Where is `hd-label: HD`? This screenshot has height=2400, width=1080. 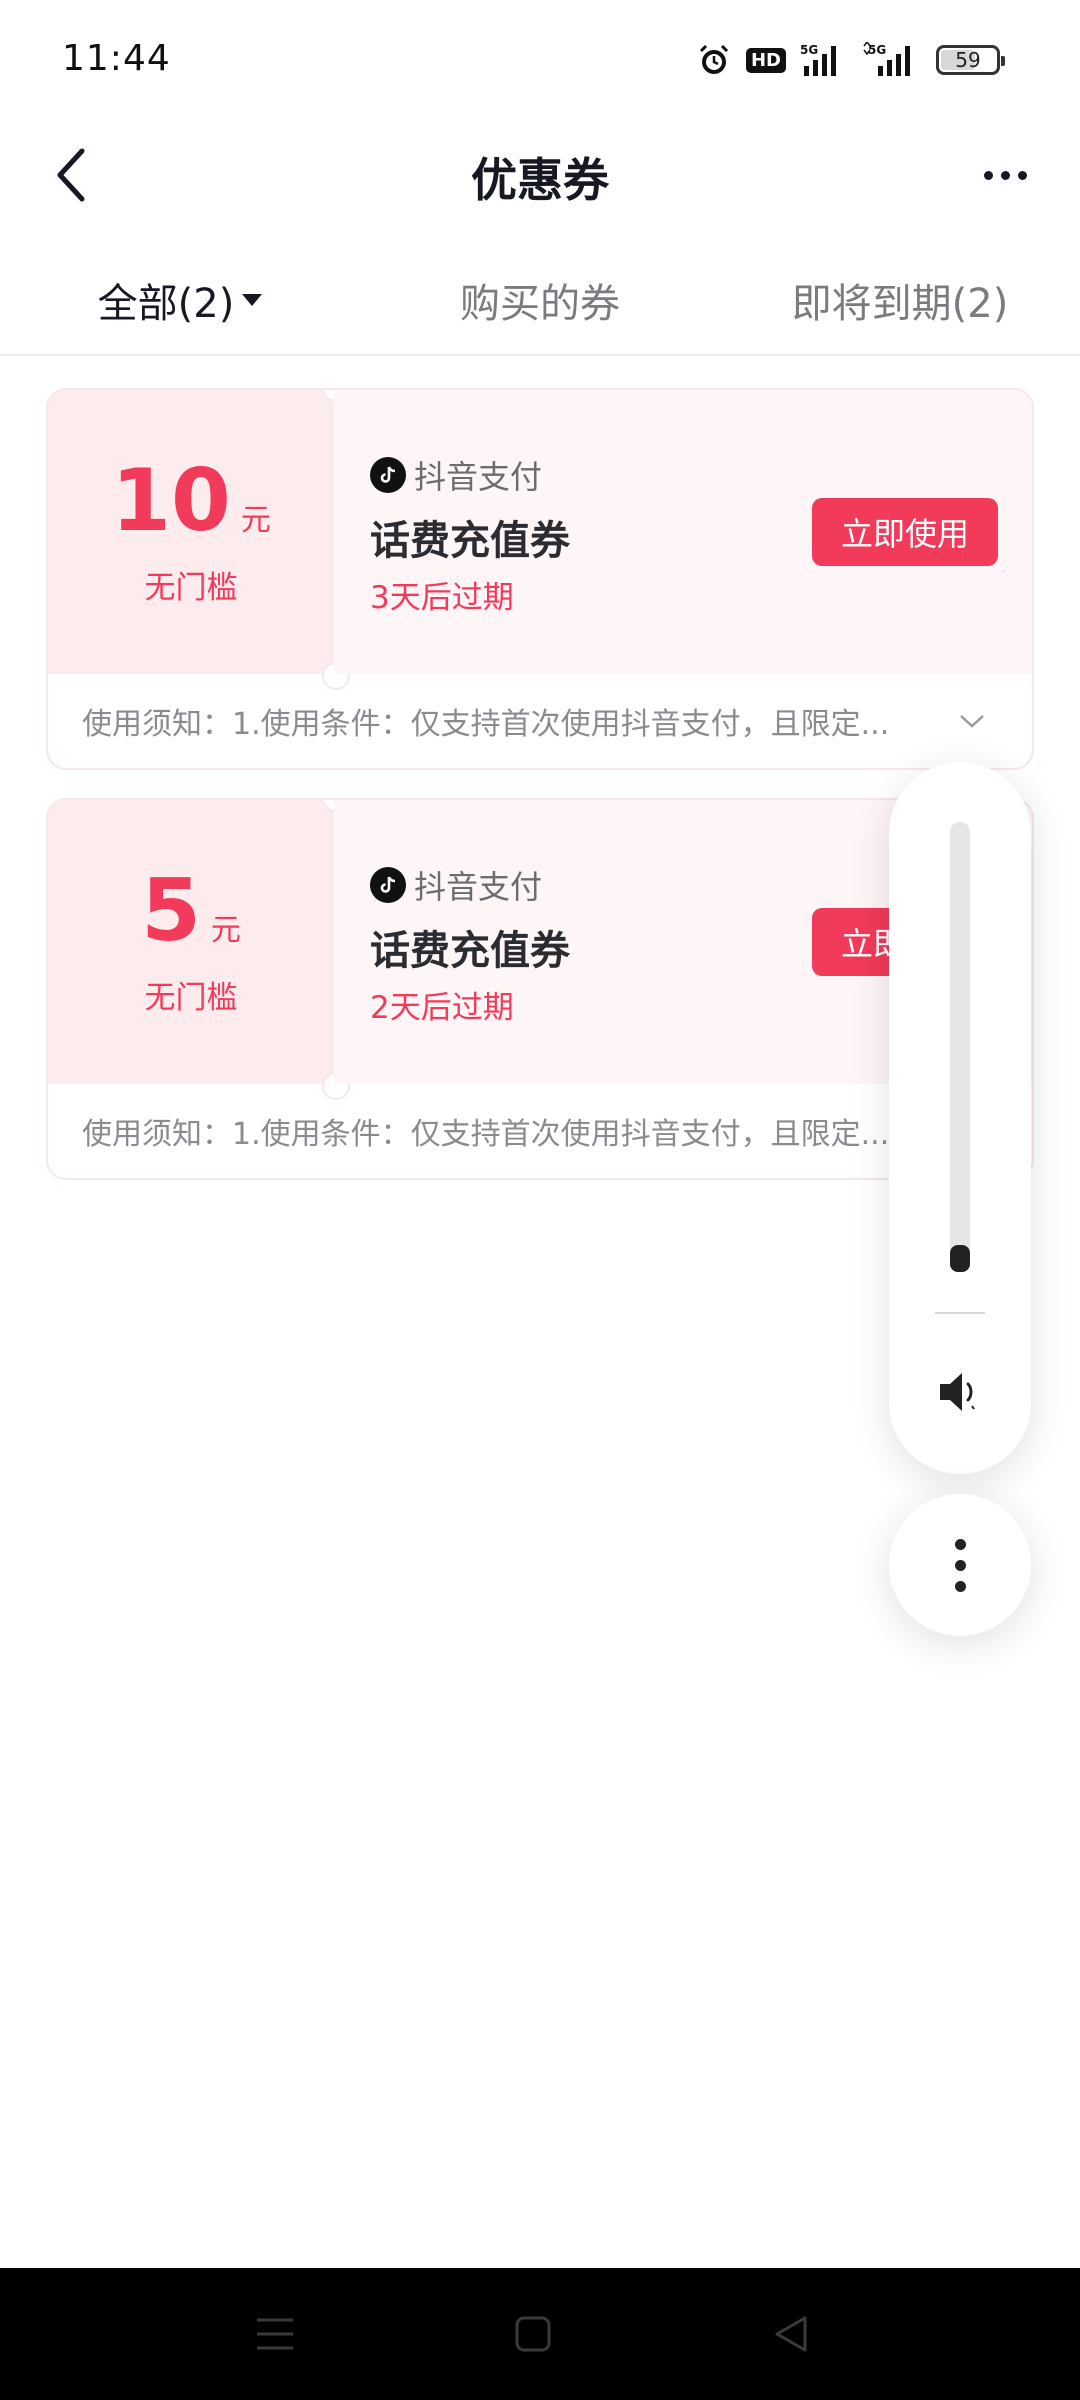 hd-label: HD is located at coordinates (765, 60).